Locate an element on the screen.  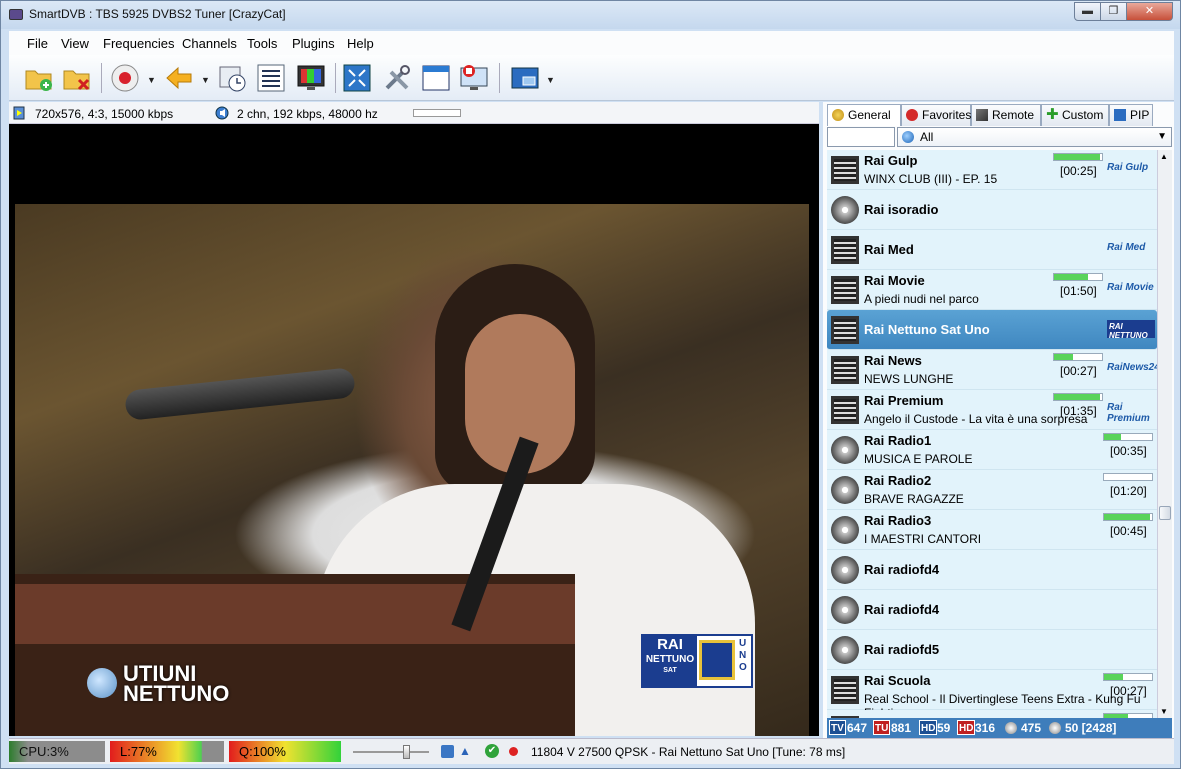
channel-group-select: All ▼ is located at coordinates (1034, 137).